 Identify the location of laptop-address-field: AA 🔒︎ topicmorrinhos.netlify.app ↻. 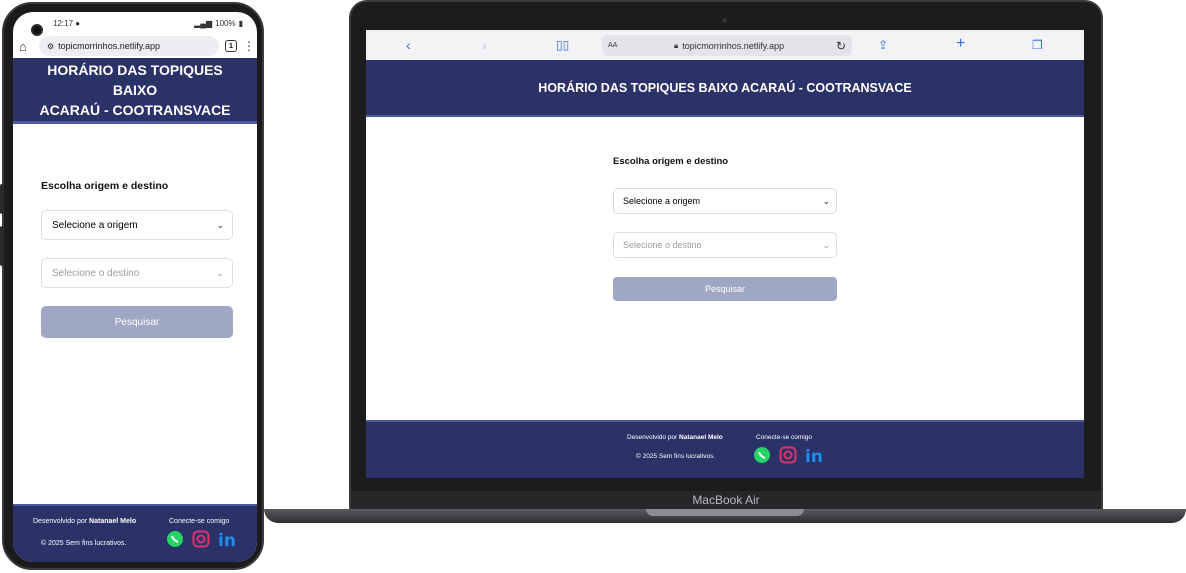
(727, 45).